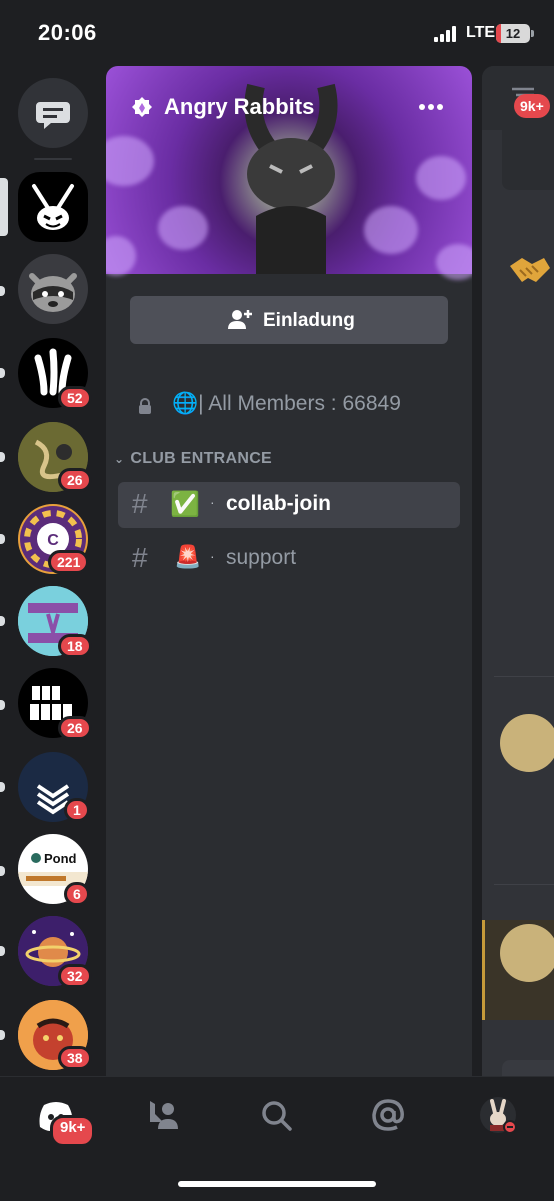 The width and height of the screenshot is (554, 1201). Describe the element at coordinates (240, 319) in the screenshot. I see `add-user-icon` at that location.